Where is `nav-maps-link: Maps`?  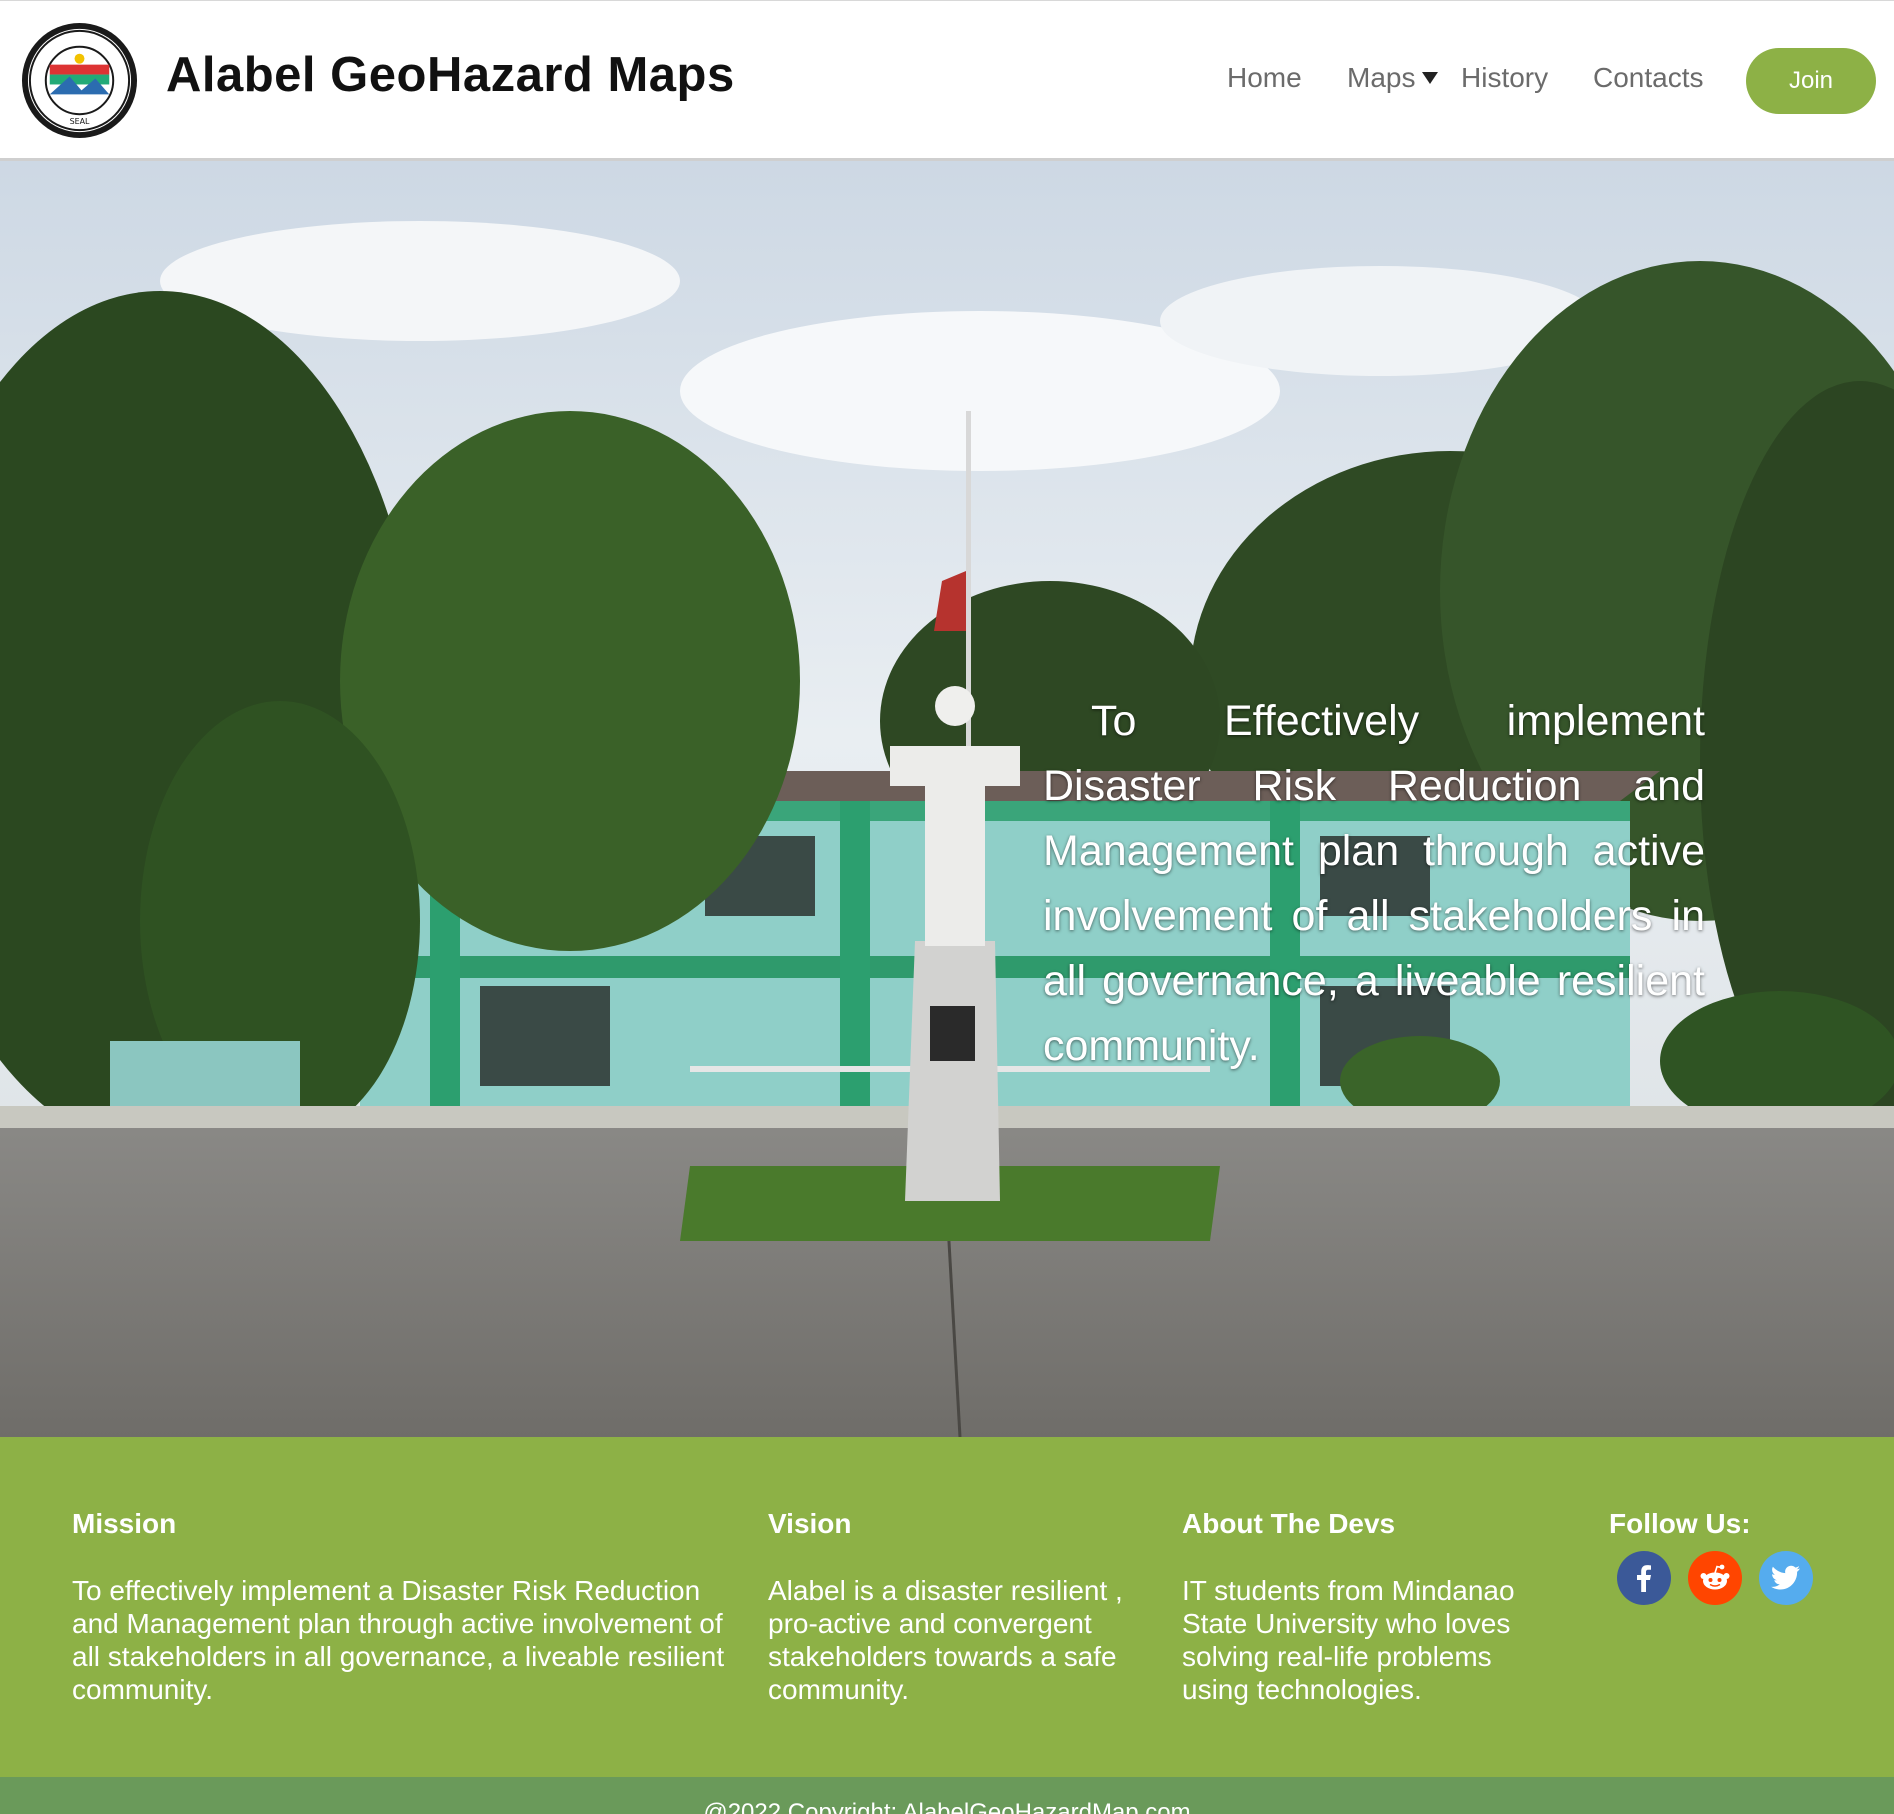 nav-maps-link: Maps is located at coordinates (1381, 78).